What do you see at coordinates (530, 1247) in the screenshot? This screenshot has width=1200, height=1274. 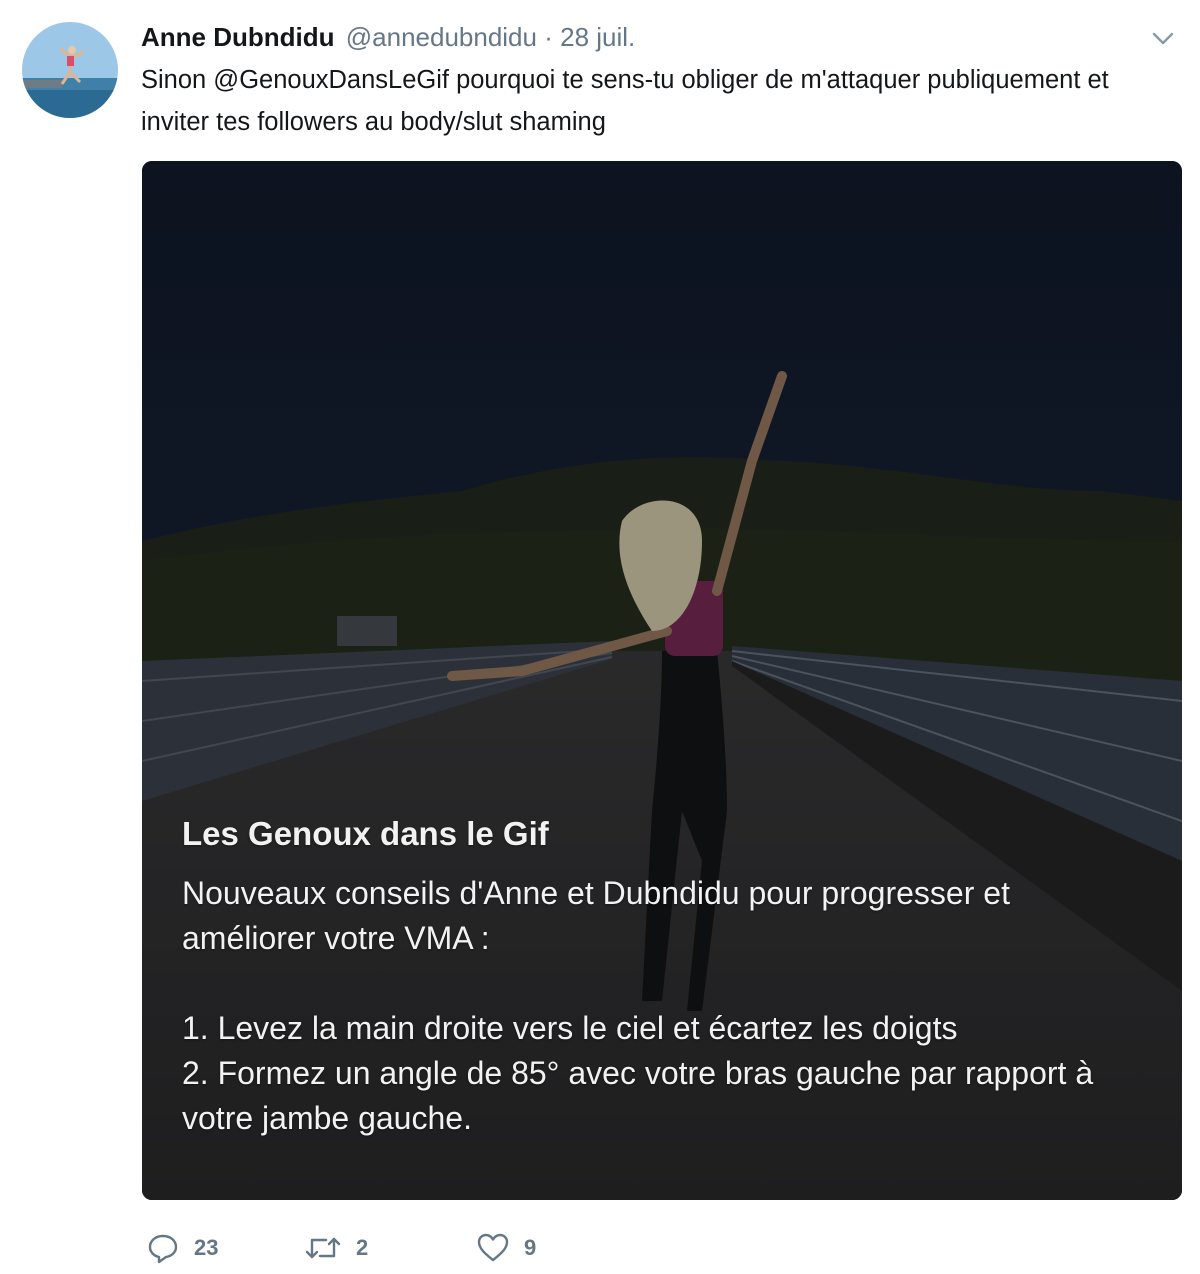 I see `like-count: 9` at bounding box center [530, 1247].